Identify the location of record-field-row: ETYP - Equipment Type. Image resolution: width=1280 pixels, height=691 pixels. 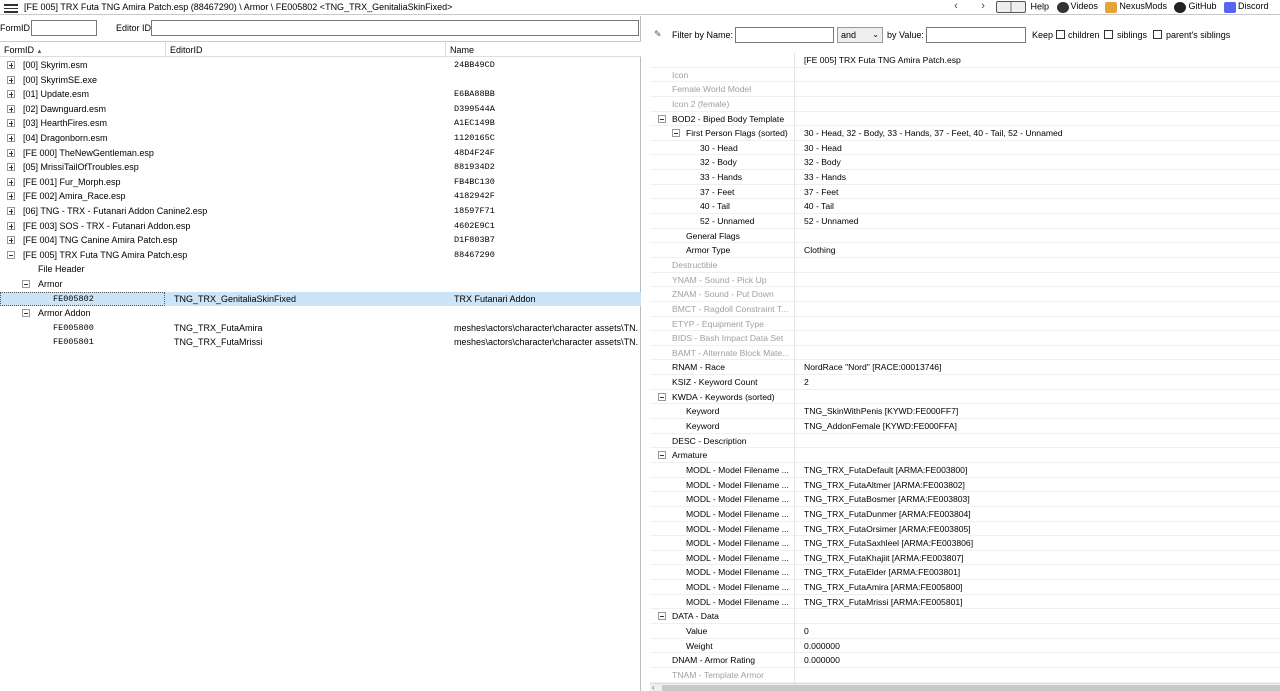
(965, 324).